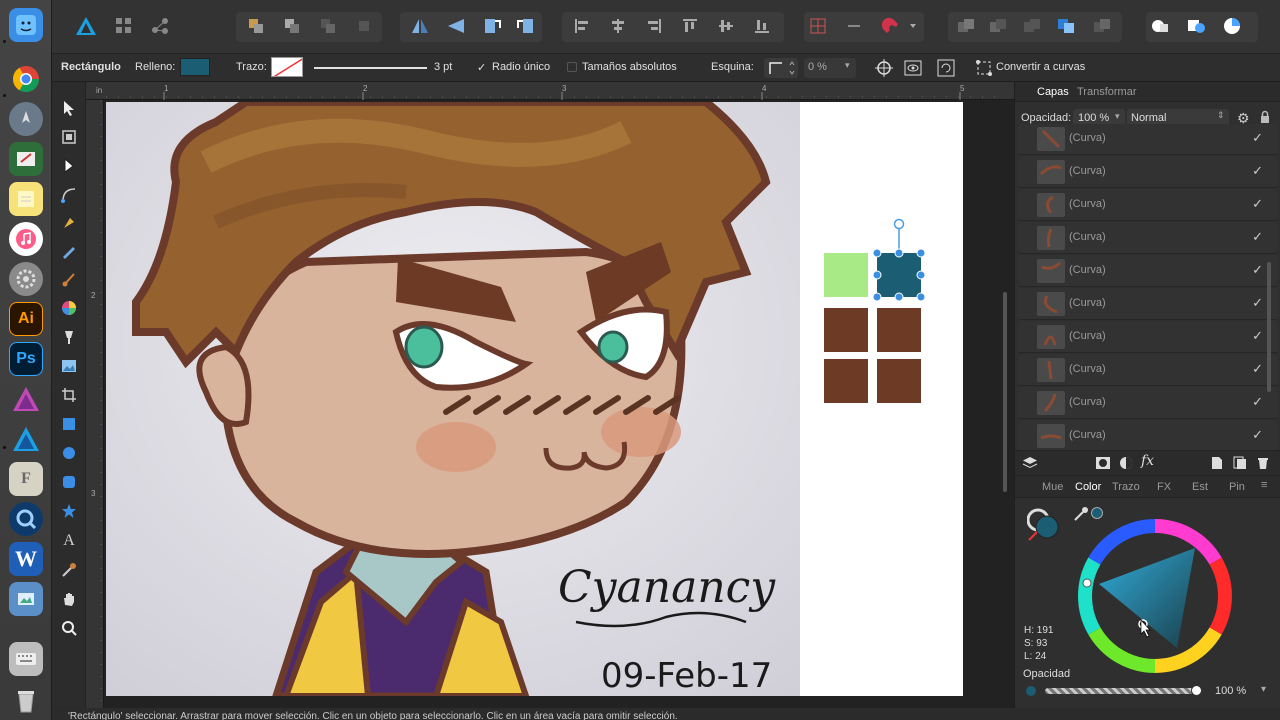 The width and height of the screenshot is (1280, 720). I want to click on tab-color: Color, so click(1088, 487).